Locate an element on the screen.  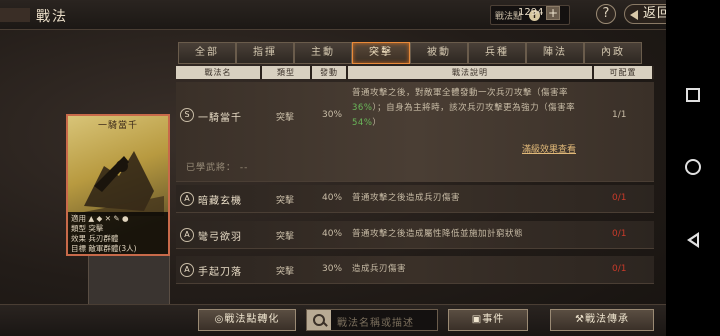
back-button: 返回 is located at coordinates (645, 14).